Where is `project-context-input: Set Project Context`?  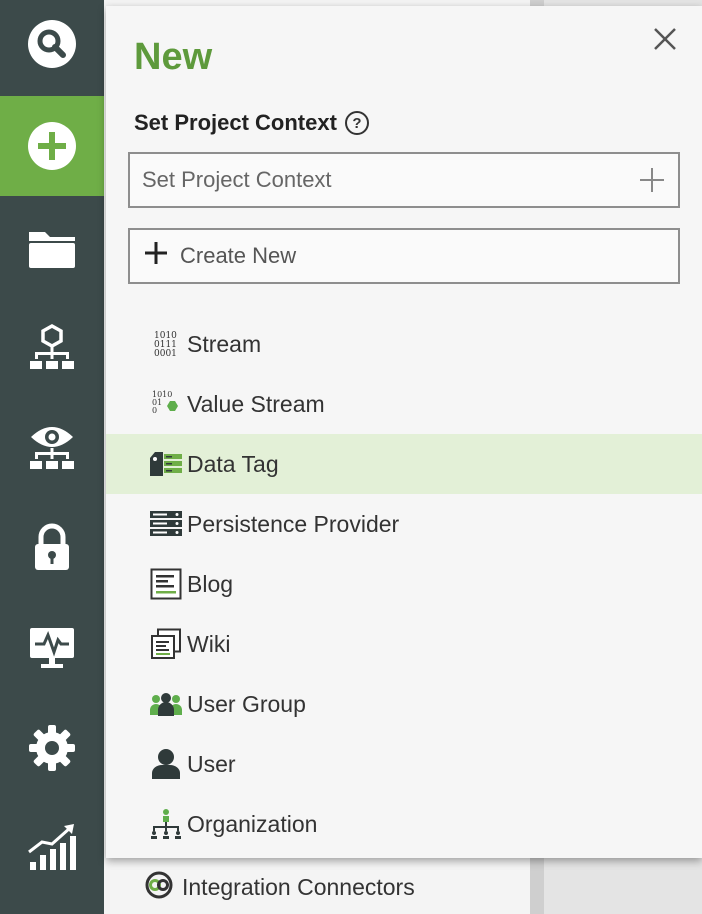
project-context-input: Set Project Context is located at coordinates (404, 180).